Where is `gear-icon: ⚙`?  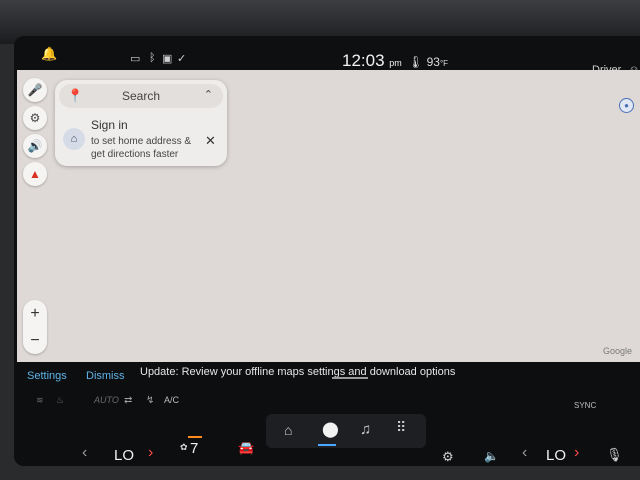 gear-icon: ⚙ is located at coordinates (35, 118).